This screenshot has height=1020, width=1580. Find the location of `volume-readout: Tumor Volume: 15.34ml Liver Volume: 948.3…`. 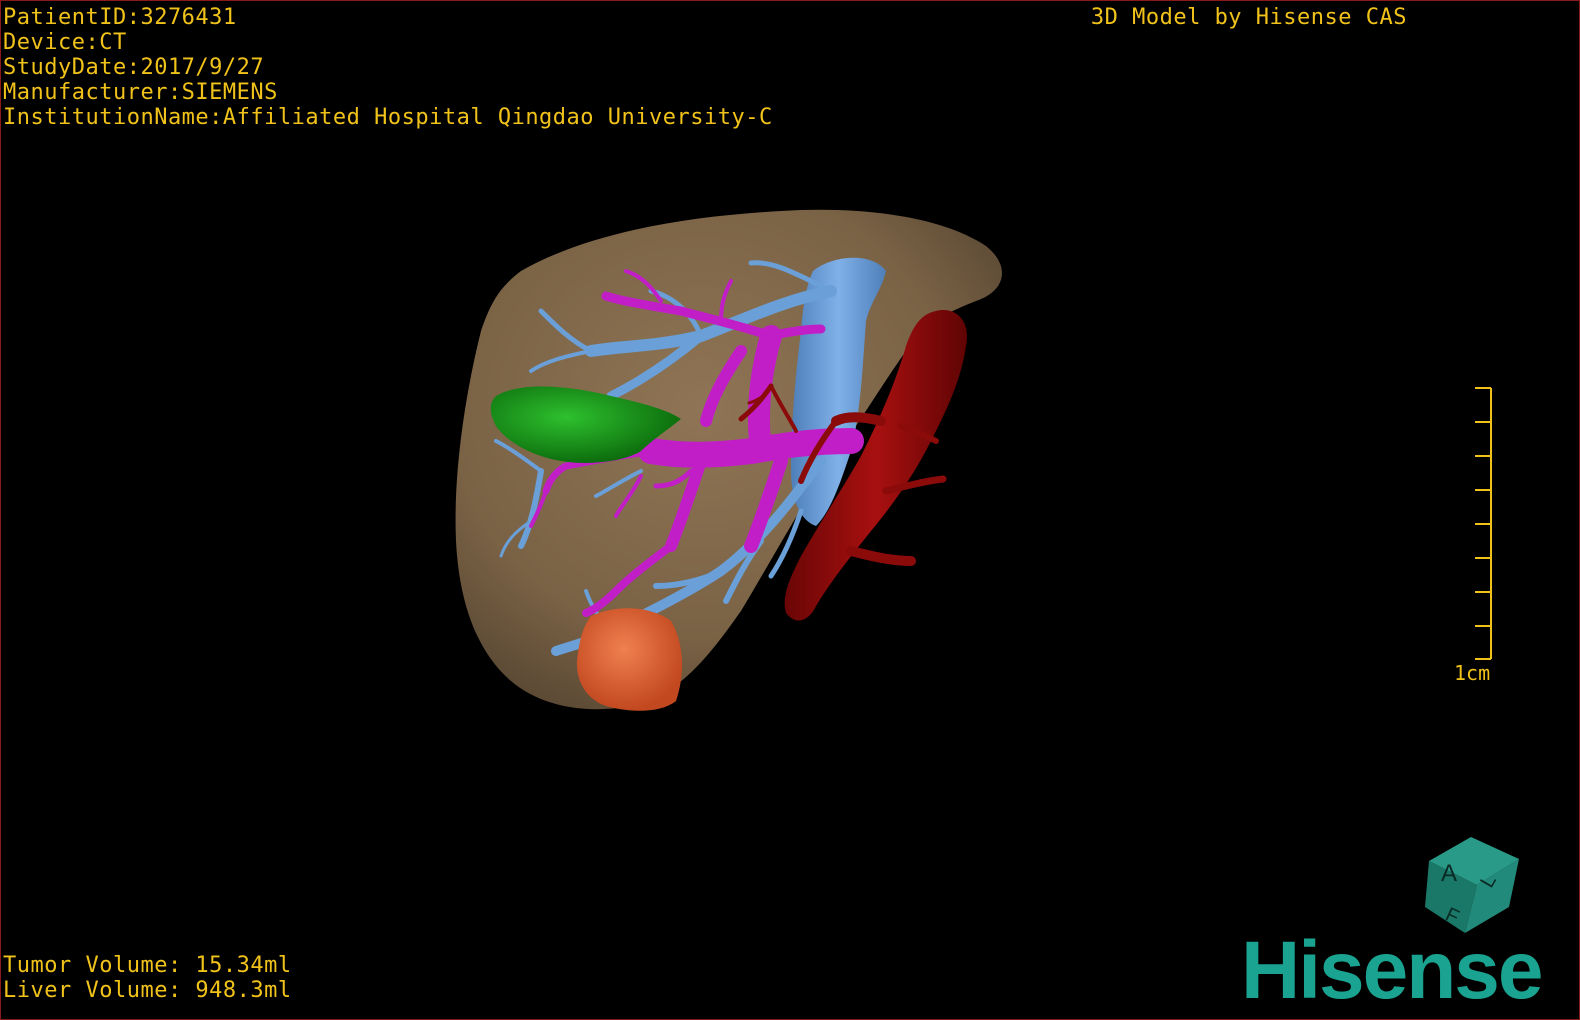

volume-readout: Tumor Volume: 15.34ml Liver Volume: 948.3… is located at coordinates (147, 978).